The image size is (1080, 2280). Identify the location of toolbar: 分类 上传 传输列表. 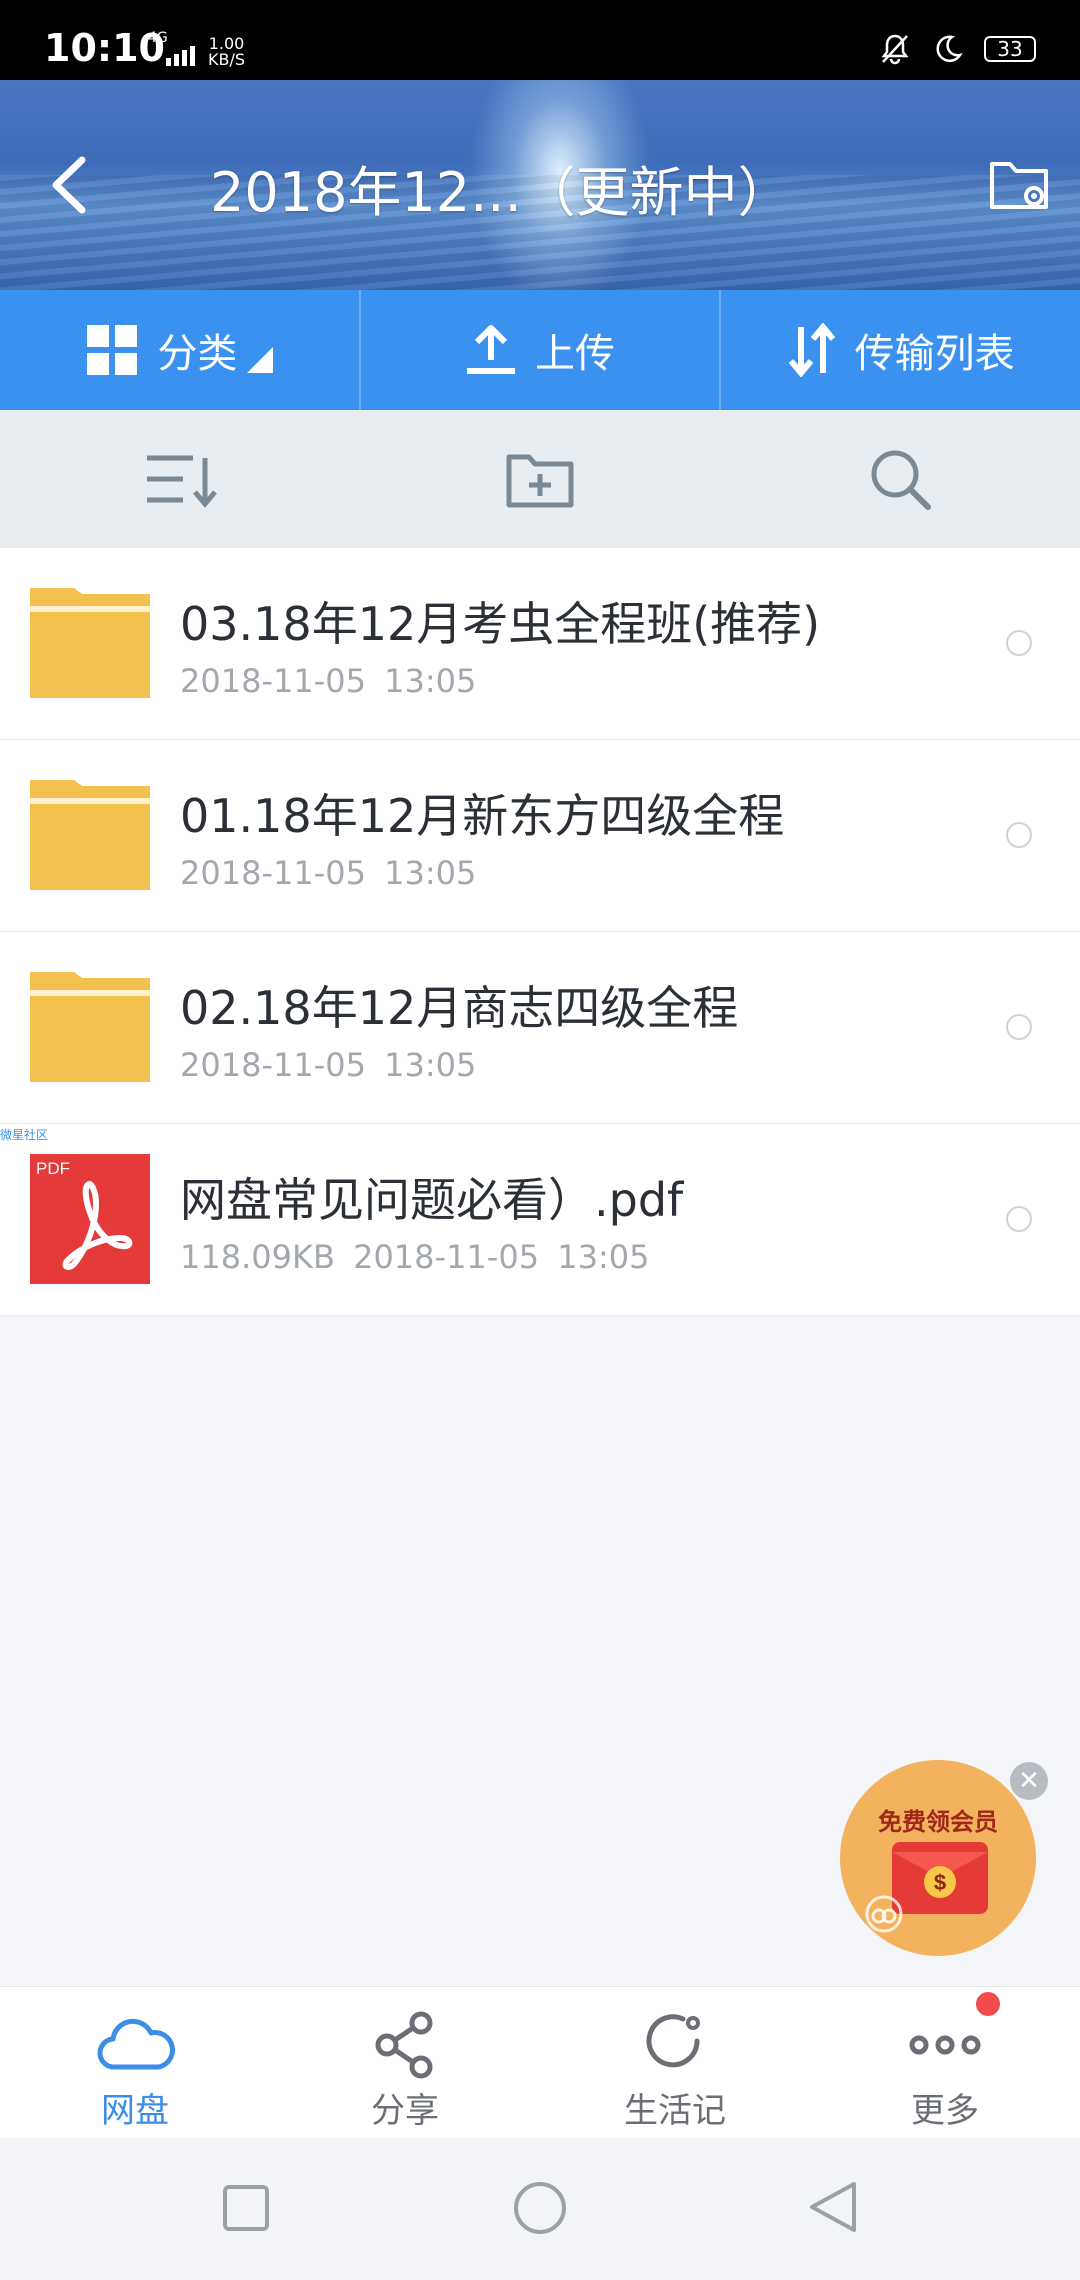
(540, 350).